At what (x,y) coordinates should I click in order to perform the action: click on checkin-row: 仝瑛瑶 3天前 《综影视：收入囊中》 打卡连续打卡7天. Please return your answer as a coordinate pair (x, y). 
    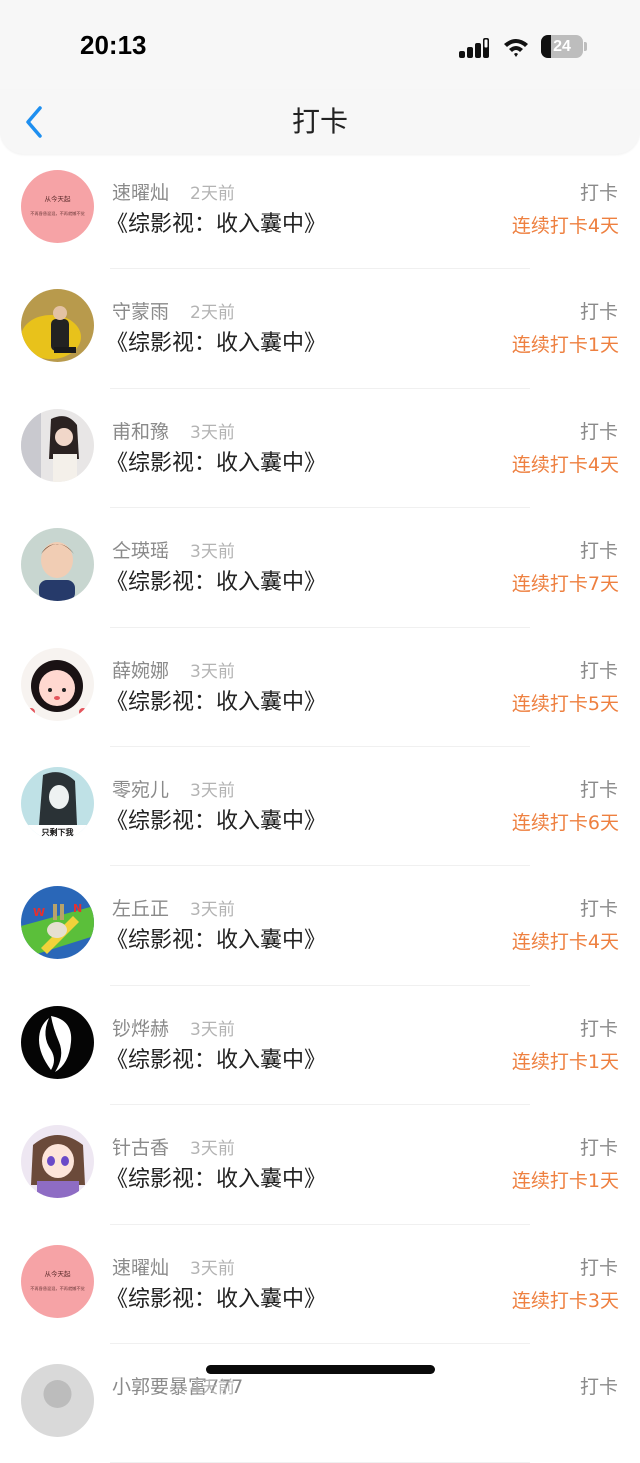
    Looking at the image, I should click on (320, 568).